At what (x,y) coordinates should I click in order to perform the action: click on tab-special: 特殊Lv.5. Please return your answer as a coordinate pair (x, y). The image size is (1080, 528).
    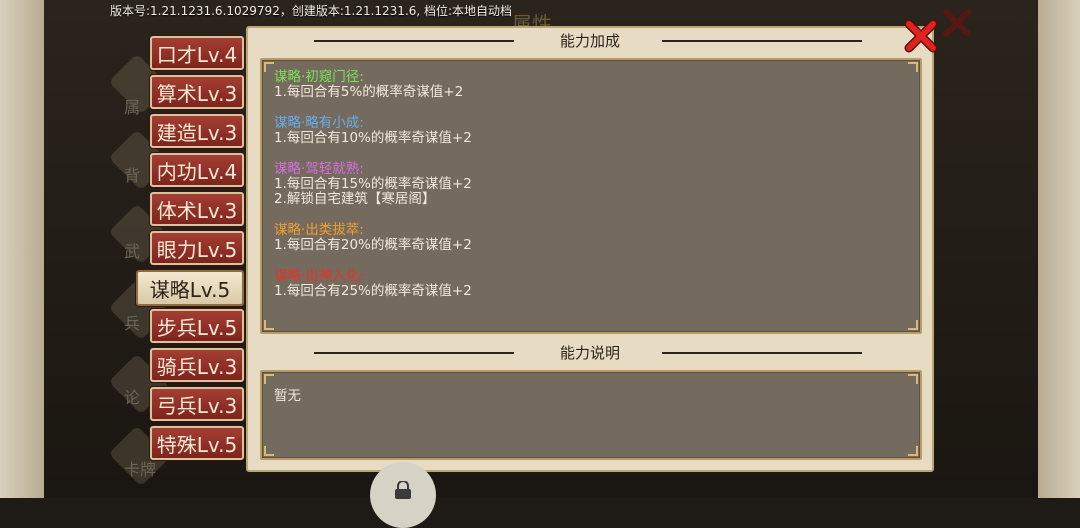
    Looking at the image, I should click on (197, 443).